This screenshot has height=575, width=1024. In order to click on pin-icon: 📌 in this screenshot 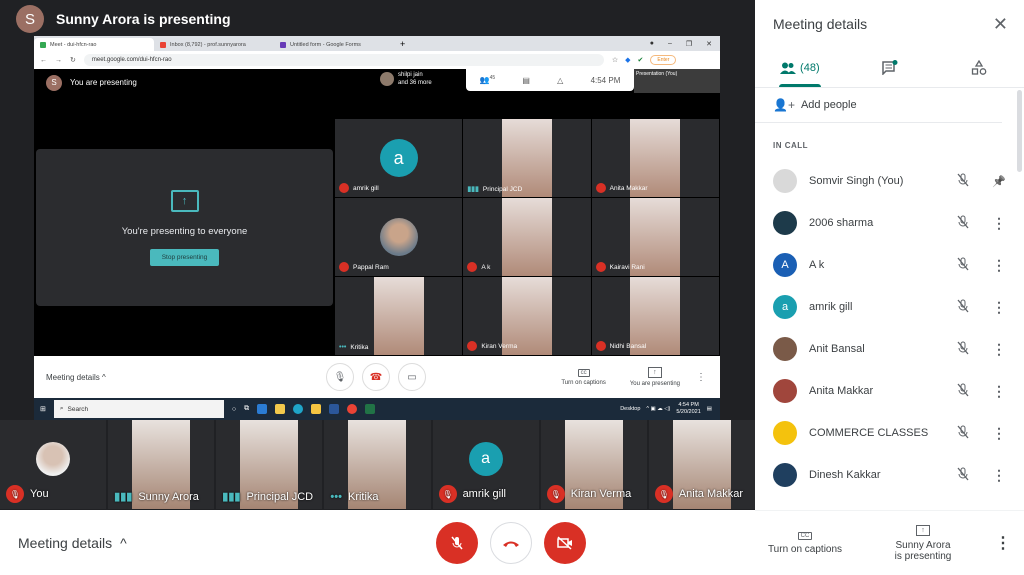, I will do `click(999, 181)`.